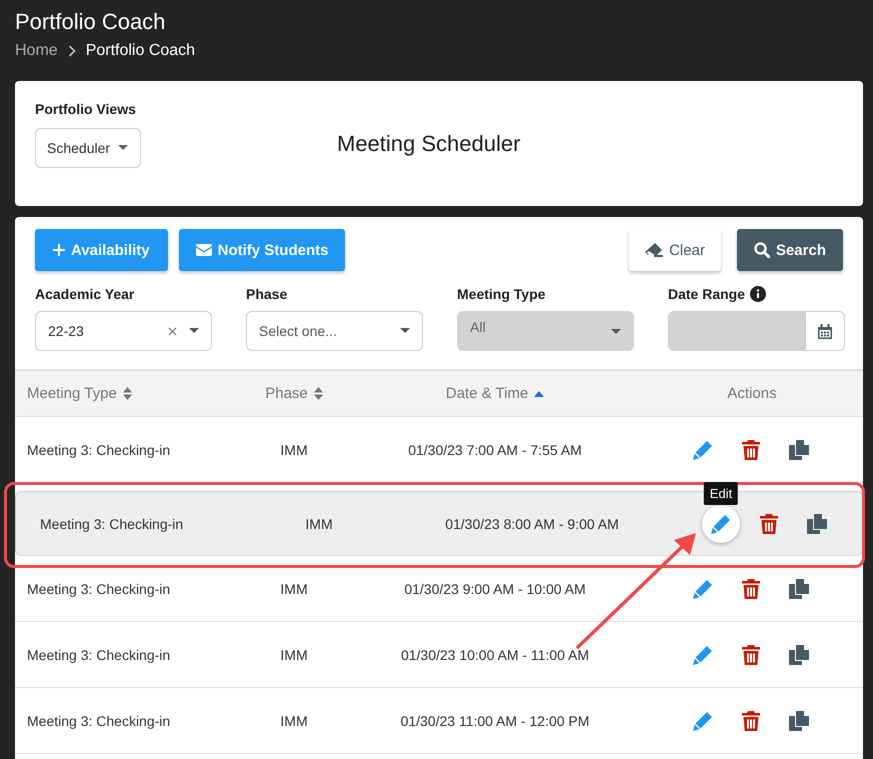  What do you see at coordinates (204, 250) in the screenshot?
I see `envelope-icon` at bounding box center [204, 250].